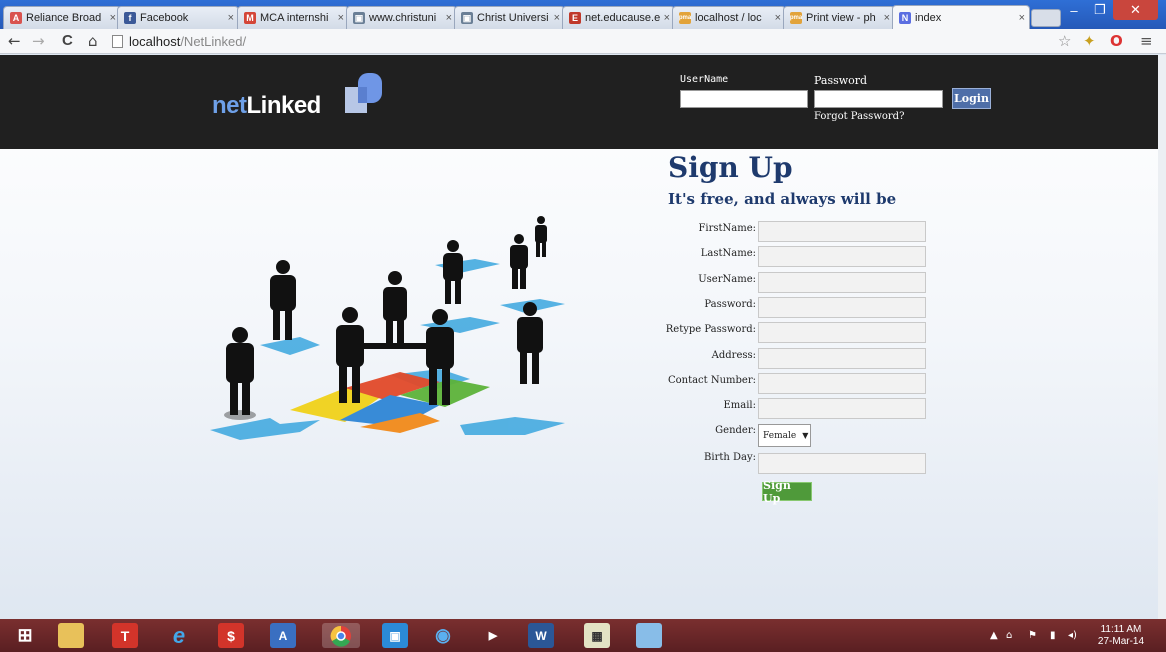  What do you see at coordinates (1009, 635) in the screenshot?
I see `network-tray-icon: ⌂` at bounding box center [1009, 635].